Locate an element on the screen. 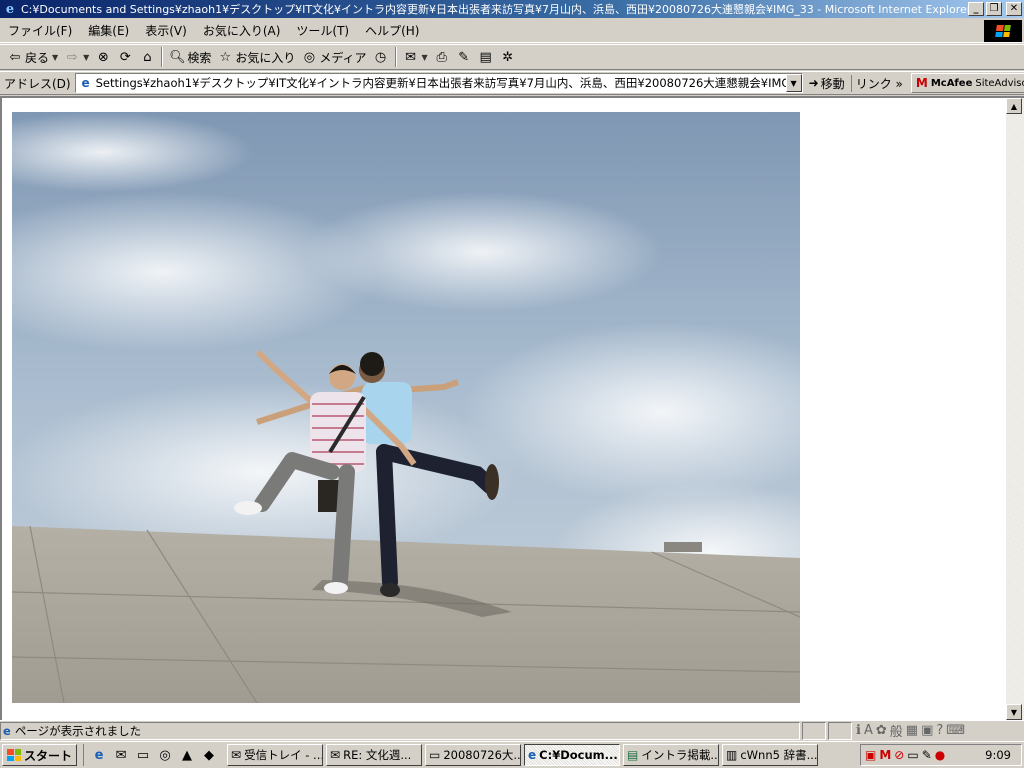 This screenshot has width=1024, height=768. media-quicklaunch-icon: ◎ is located at coordinates (165, 755).